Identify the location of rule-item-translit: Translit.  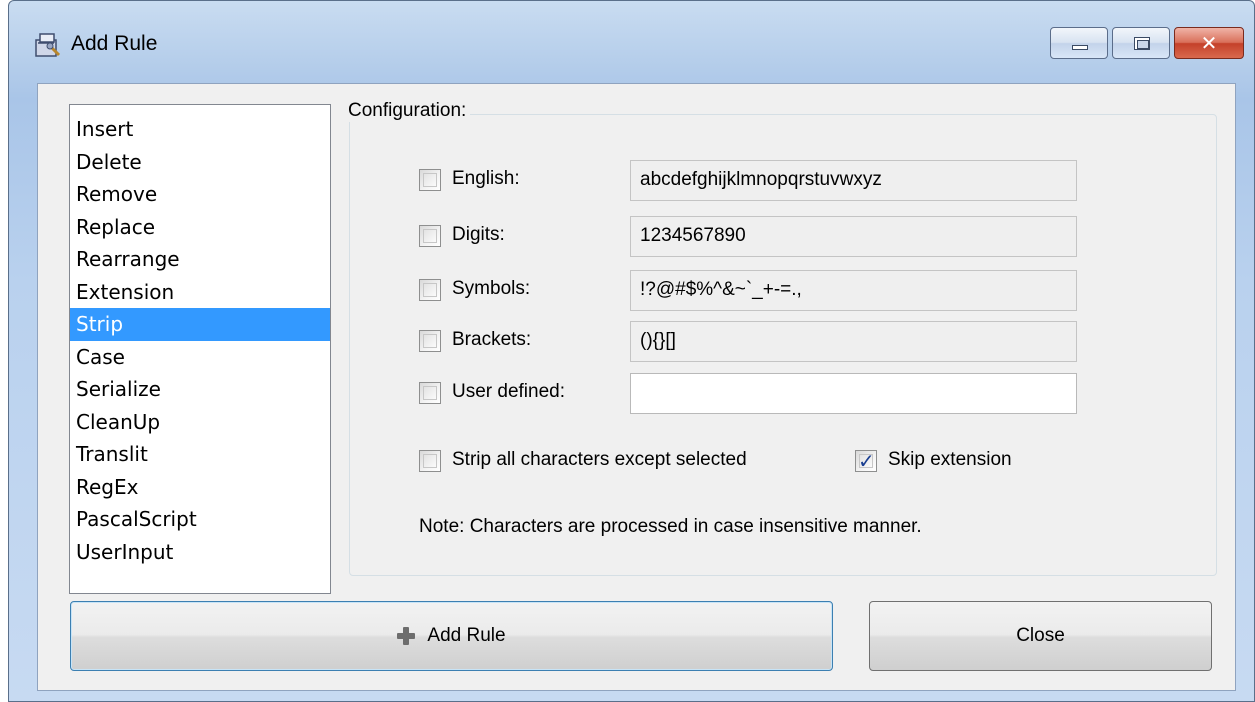
(200, 454).